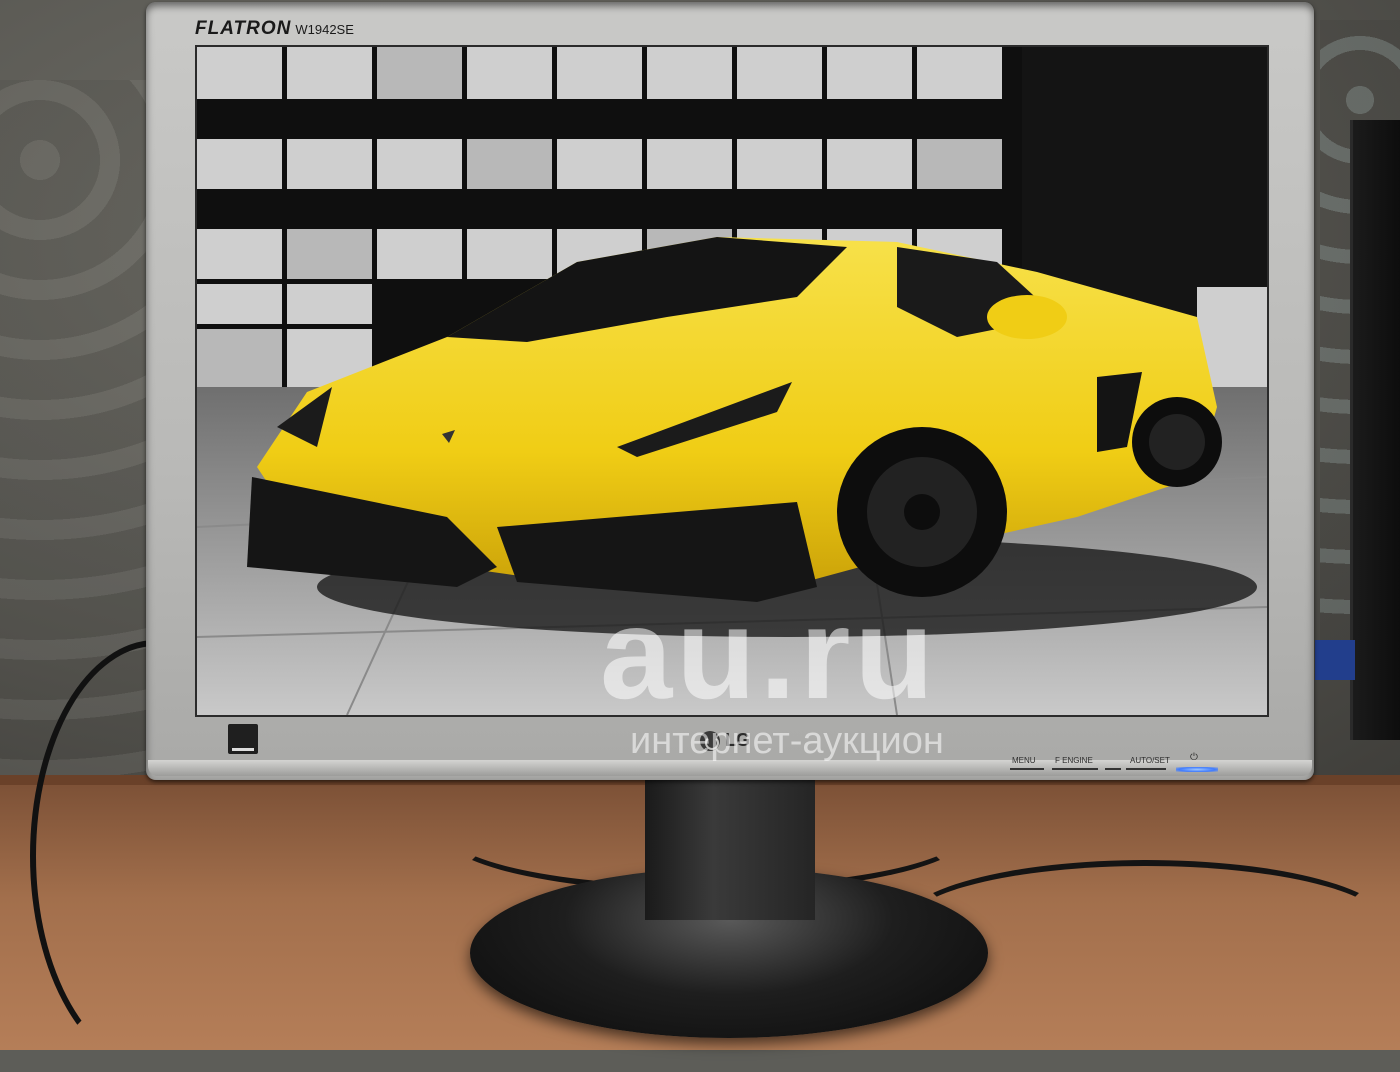  I want to click on auto-set-button-label: AUTO/SET, so click(1150, 760).